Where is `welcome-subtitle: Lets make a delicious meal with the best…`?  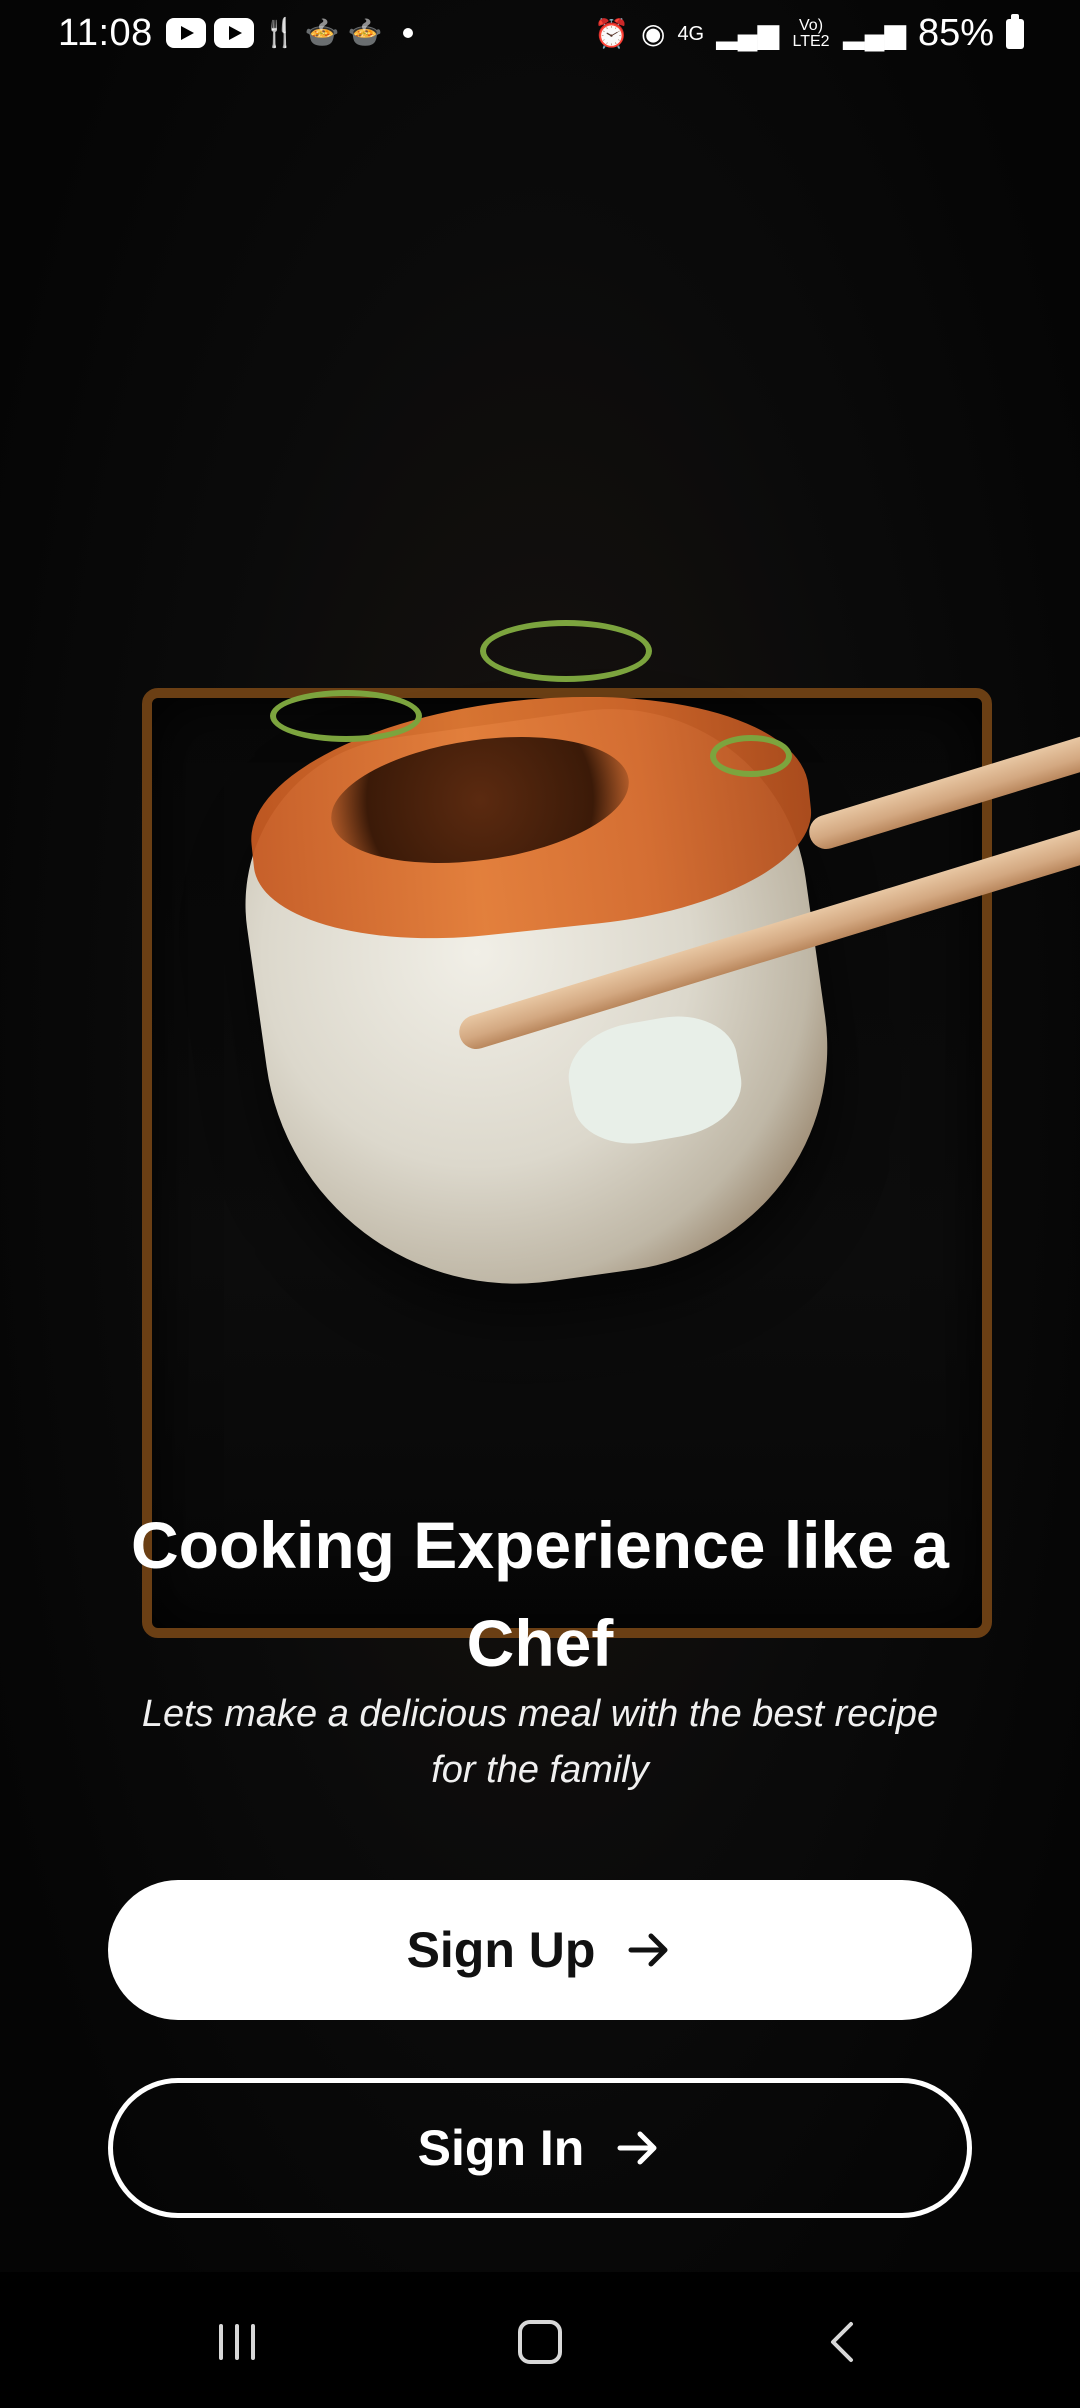 welcome-subtitle: Lets make a delicious meal with the best… is located at coordinates (540, 1742).